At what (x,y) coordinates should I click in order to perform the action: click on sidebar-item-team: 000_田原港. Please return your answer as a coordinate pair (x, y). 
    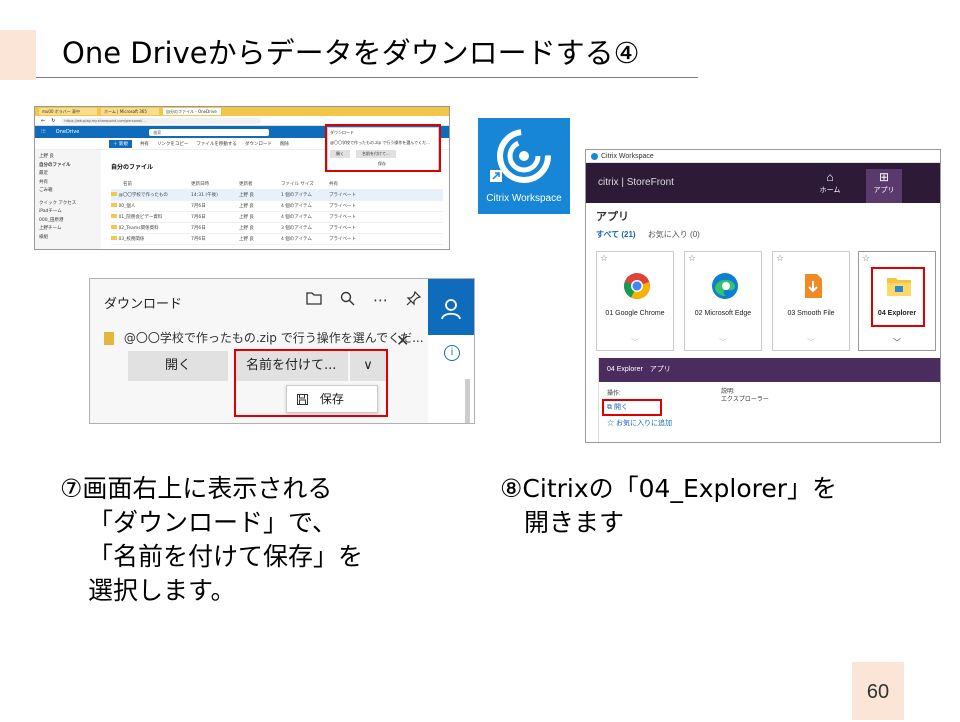
    Looking at the image, I should click on (68, 221).